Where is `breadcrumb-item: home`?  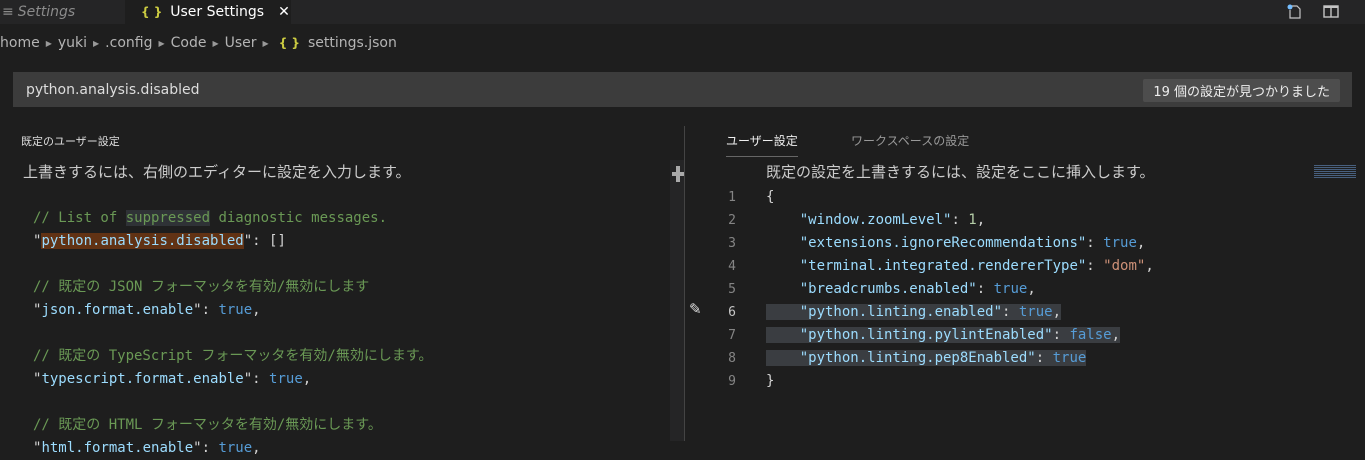 breadcrumb-item: home is located at coordinates (20, 43).